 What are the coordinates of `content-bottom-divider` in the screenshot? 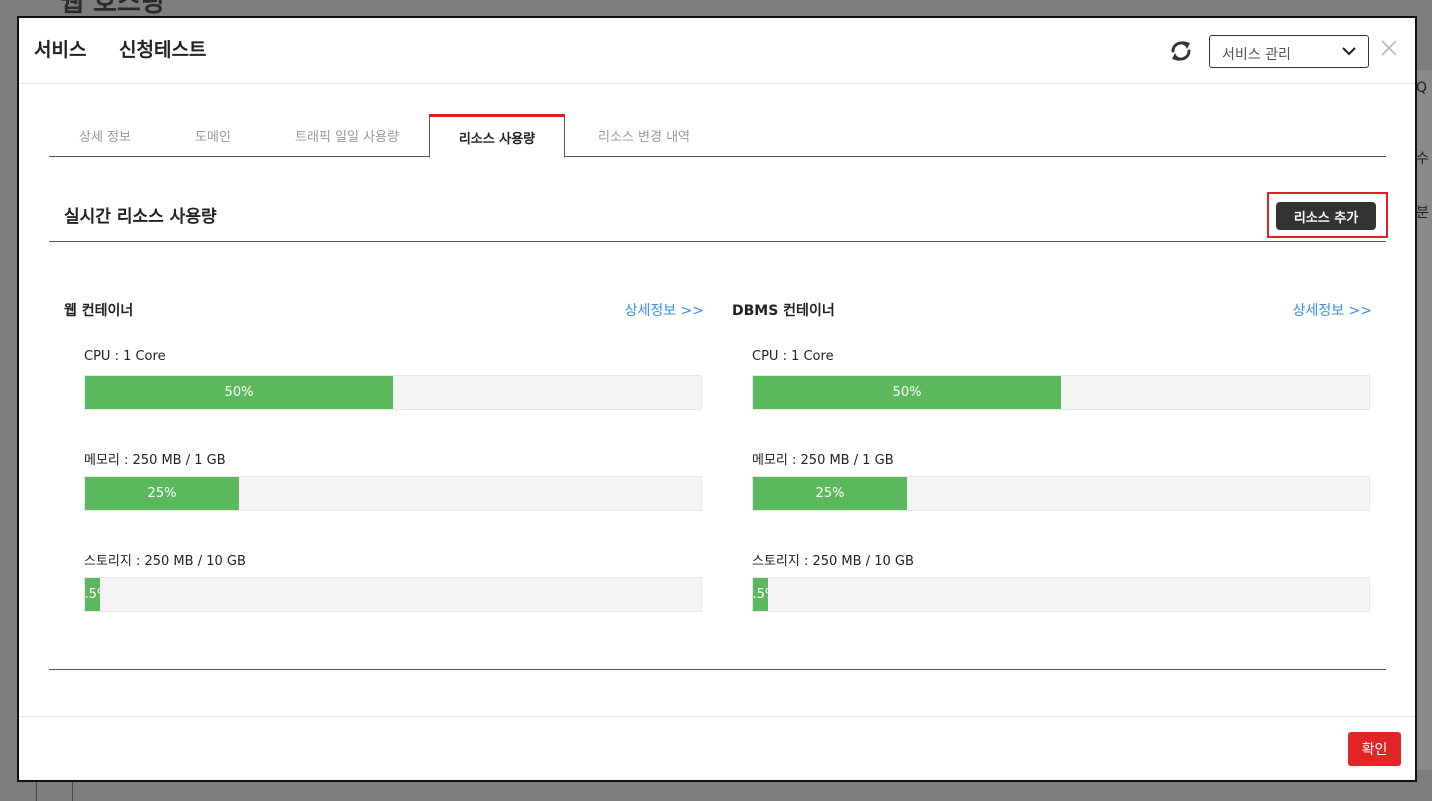 It's located at (717, 669).